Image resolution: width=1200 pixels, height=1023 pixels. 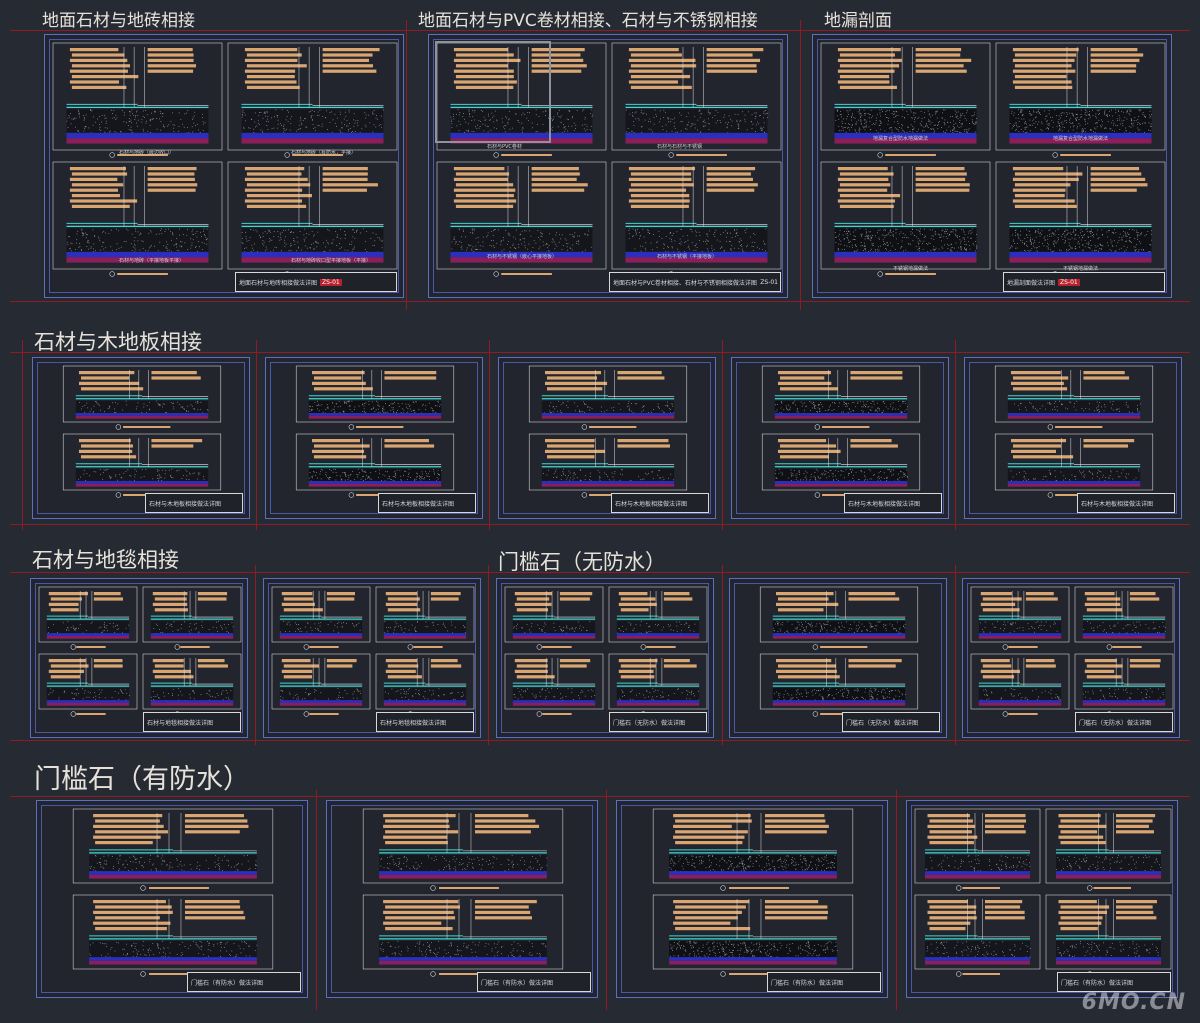 What do you see at coordinates (840, 438) in the screenshot?
I see `drawing-sheet-stone-wood-4: 石材与木地板相接做法详图` at bounding box center [840, 438].